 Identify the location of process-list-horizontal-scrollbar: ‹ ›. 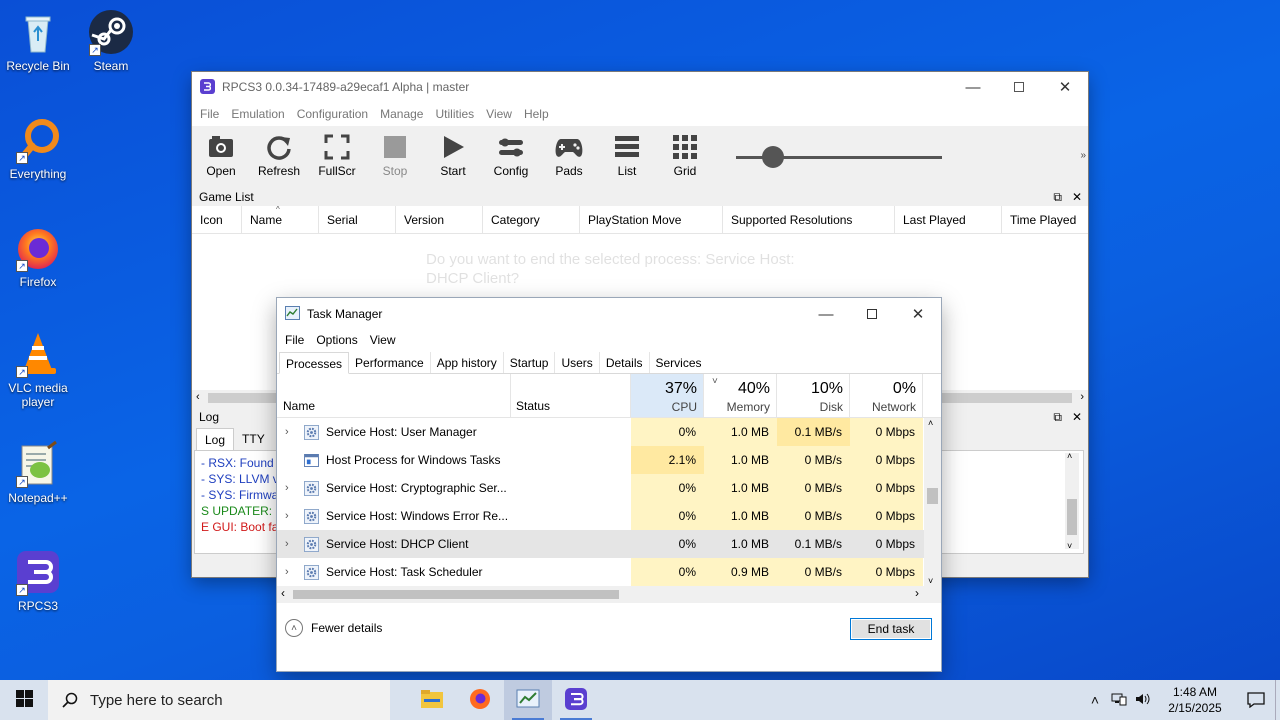
(609, 594).